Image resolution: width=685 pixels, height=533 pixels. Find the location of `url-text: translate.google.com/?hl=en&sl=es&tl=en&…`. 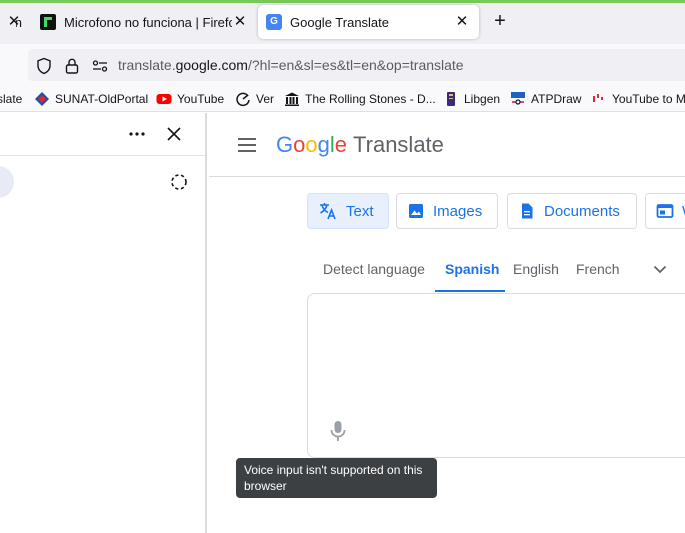

url-text: translate.google.com/?hl=en&sl=es&tl=en&… is located at coordinates (291, 65).